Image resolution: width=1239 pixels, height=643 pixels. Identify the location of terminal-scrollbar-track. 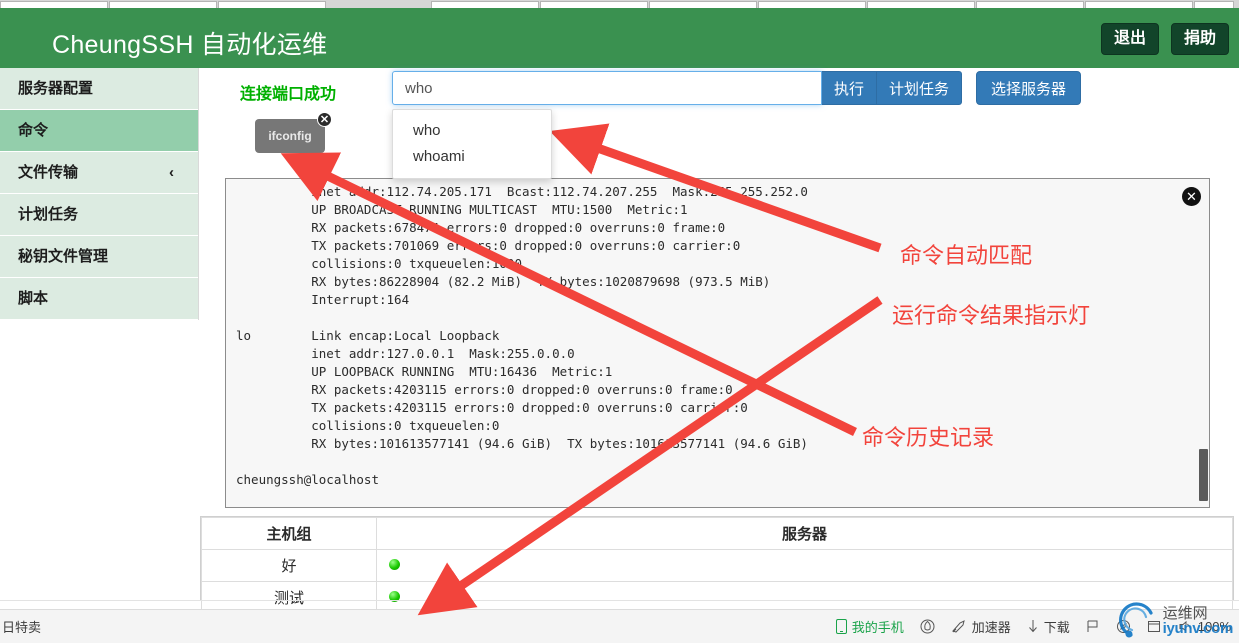
(1203, 343).